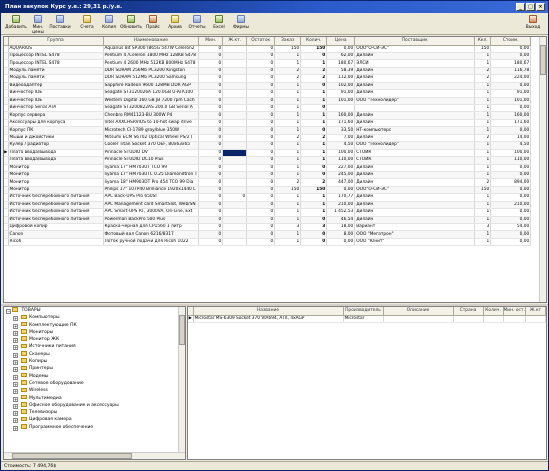  I want to click on tree-item: + Сканеры, so click(94, 354).